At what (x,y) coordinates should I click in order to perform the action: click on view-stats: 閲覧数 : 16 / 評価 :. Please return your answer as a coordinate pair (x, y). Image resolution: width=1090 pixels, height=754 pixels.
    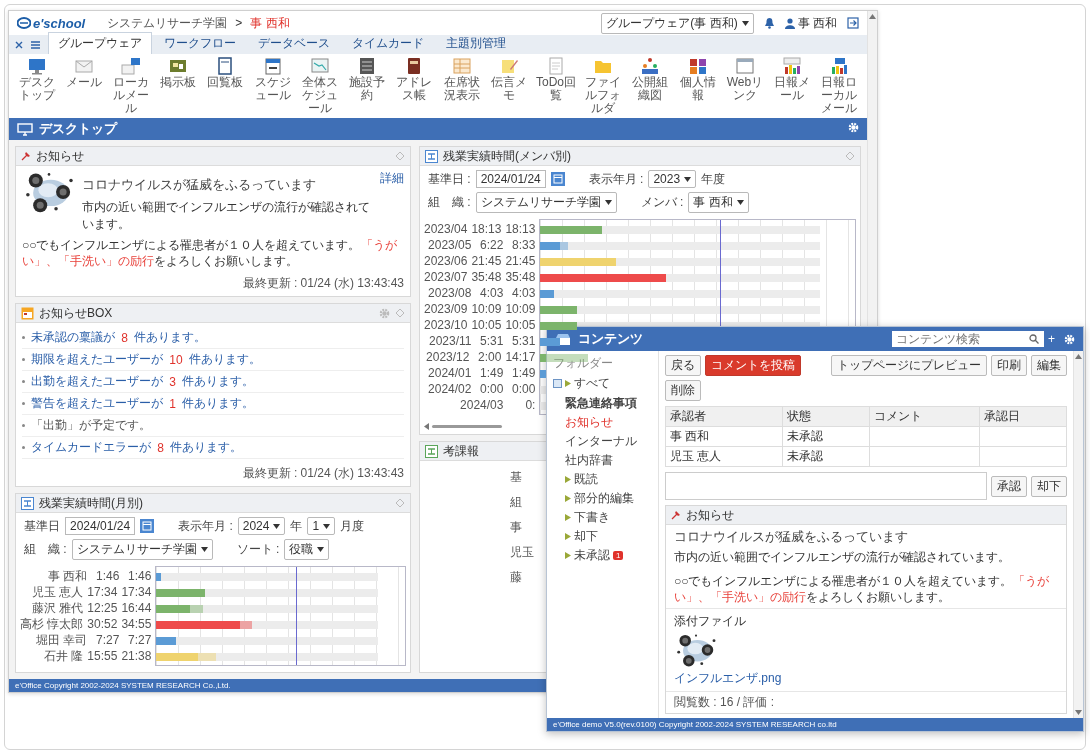
    Looking at the image, I should click on (866, 702).